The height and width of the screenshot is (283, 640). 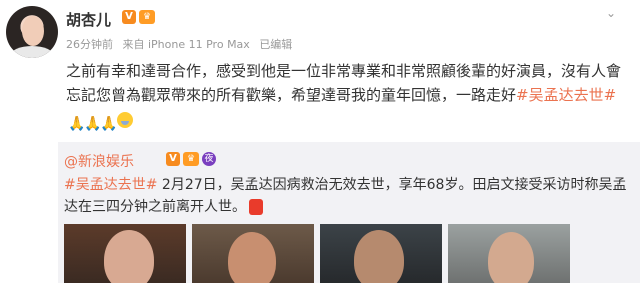 What do you see at coordinates (566, 95) in the screenshot?
I see `hashtag-link: #吴孟达去世#` at bounding box center [566, 95].